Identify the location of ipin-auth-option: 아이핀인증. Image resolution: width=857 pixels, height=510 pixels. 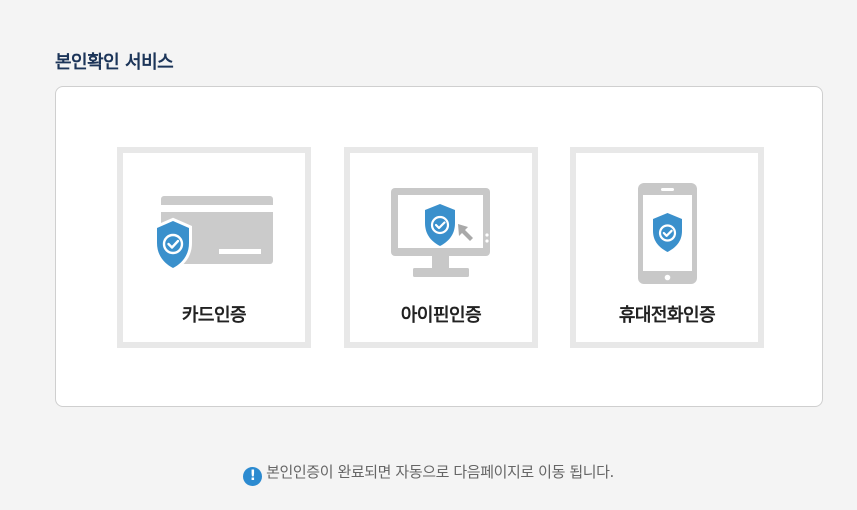
(441, 247).